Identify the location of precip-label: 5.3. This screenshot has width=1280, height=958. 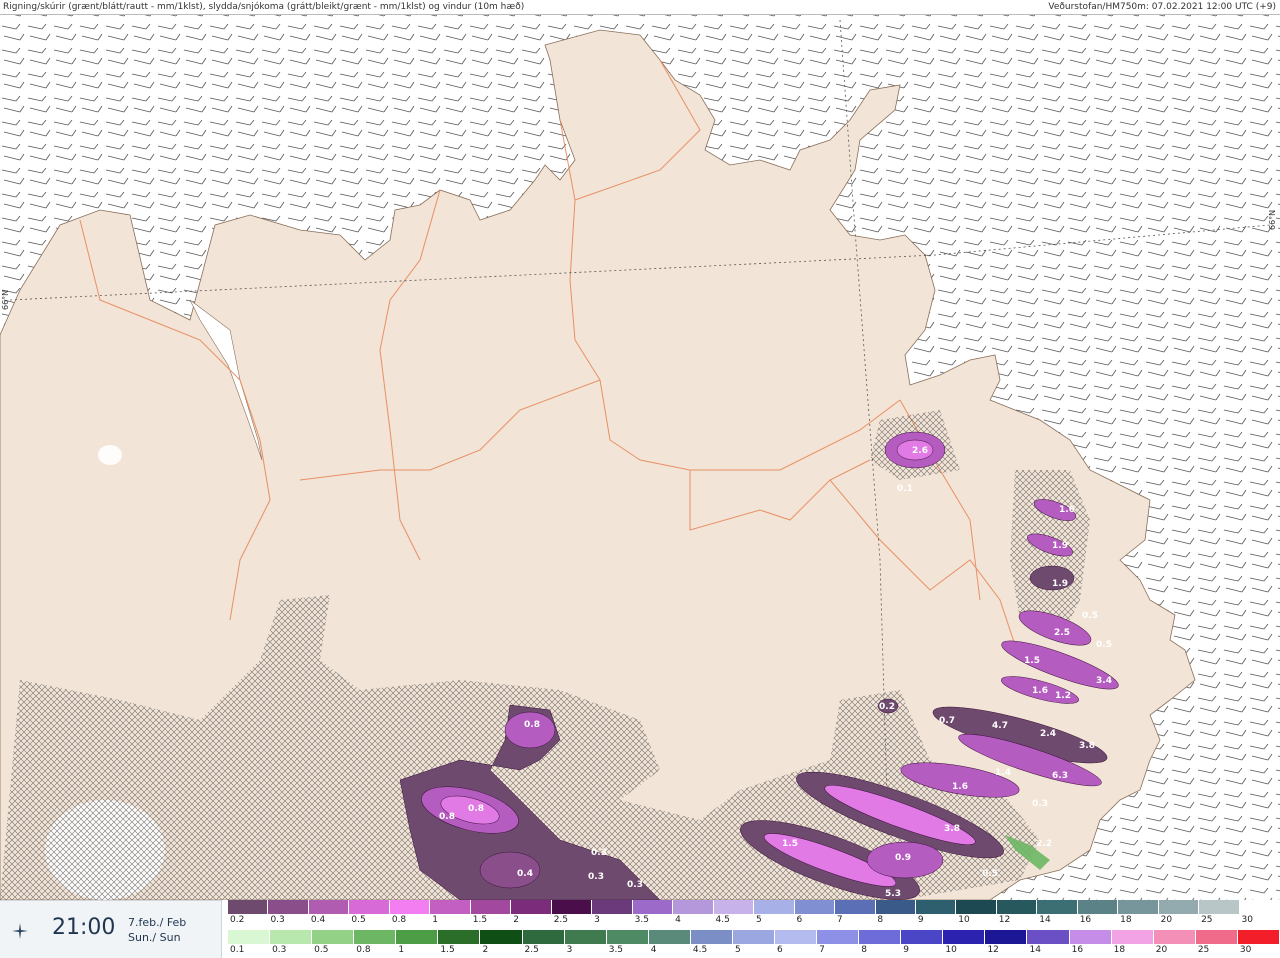
(893, 894).